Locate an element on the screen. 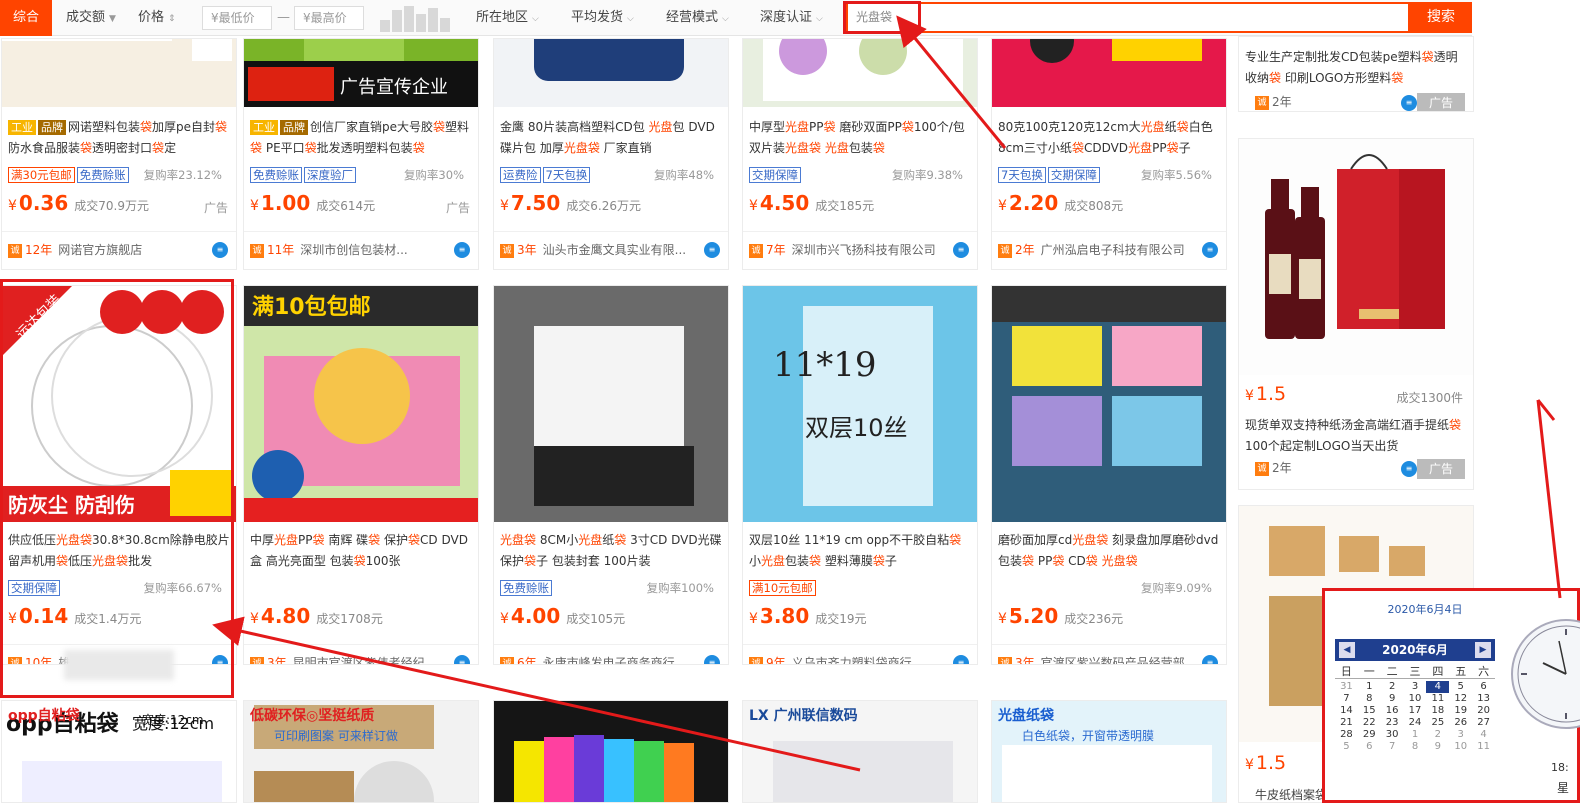 The height and width of the screenshot is (803, 1580). calendar-day: 4 is located at coordinates (1483, 735).